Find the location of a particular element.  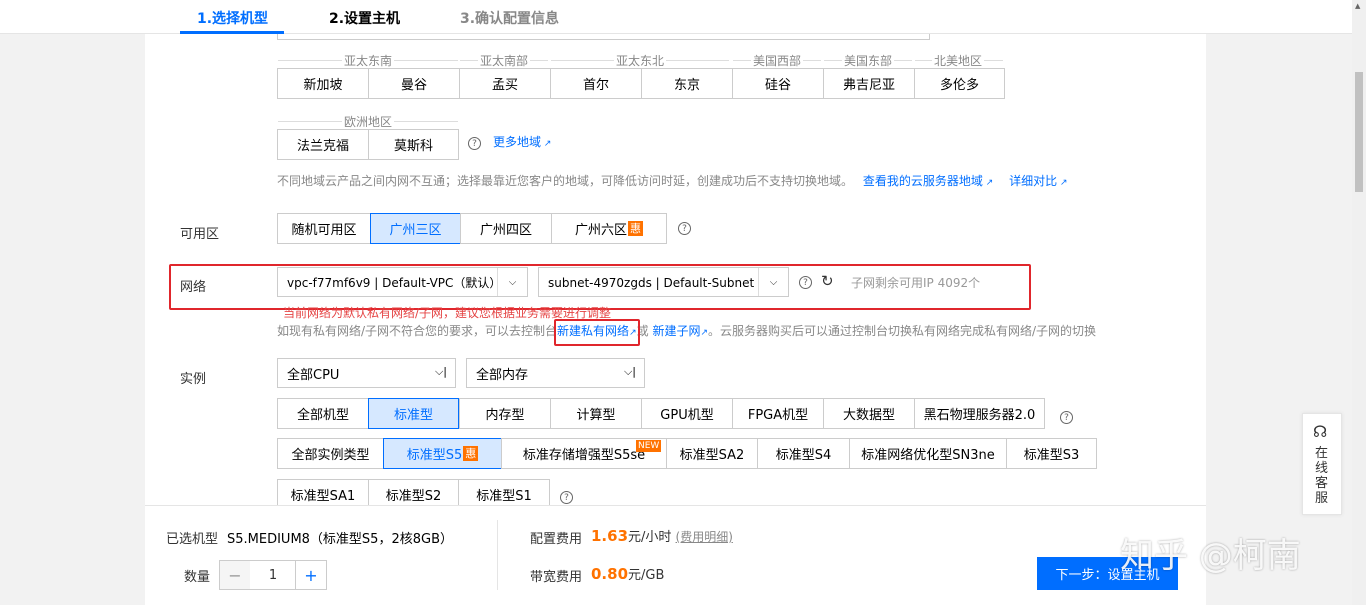

config-fee: 1.63元/小时 (费用明细) is located at coordinates (662, 536).